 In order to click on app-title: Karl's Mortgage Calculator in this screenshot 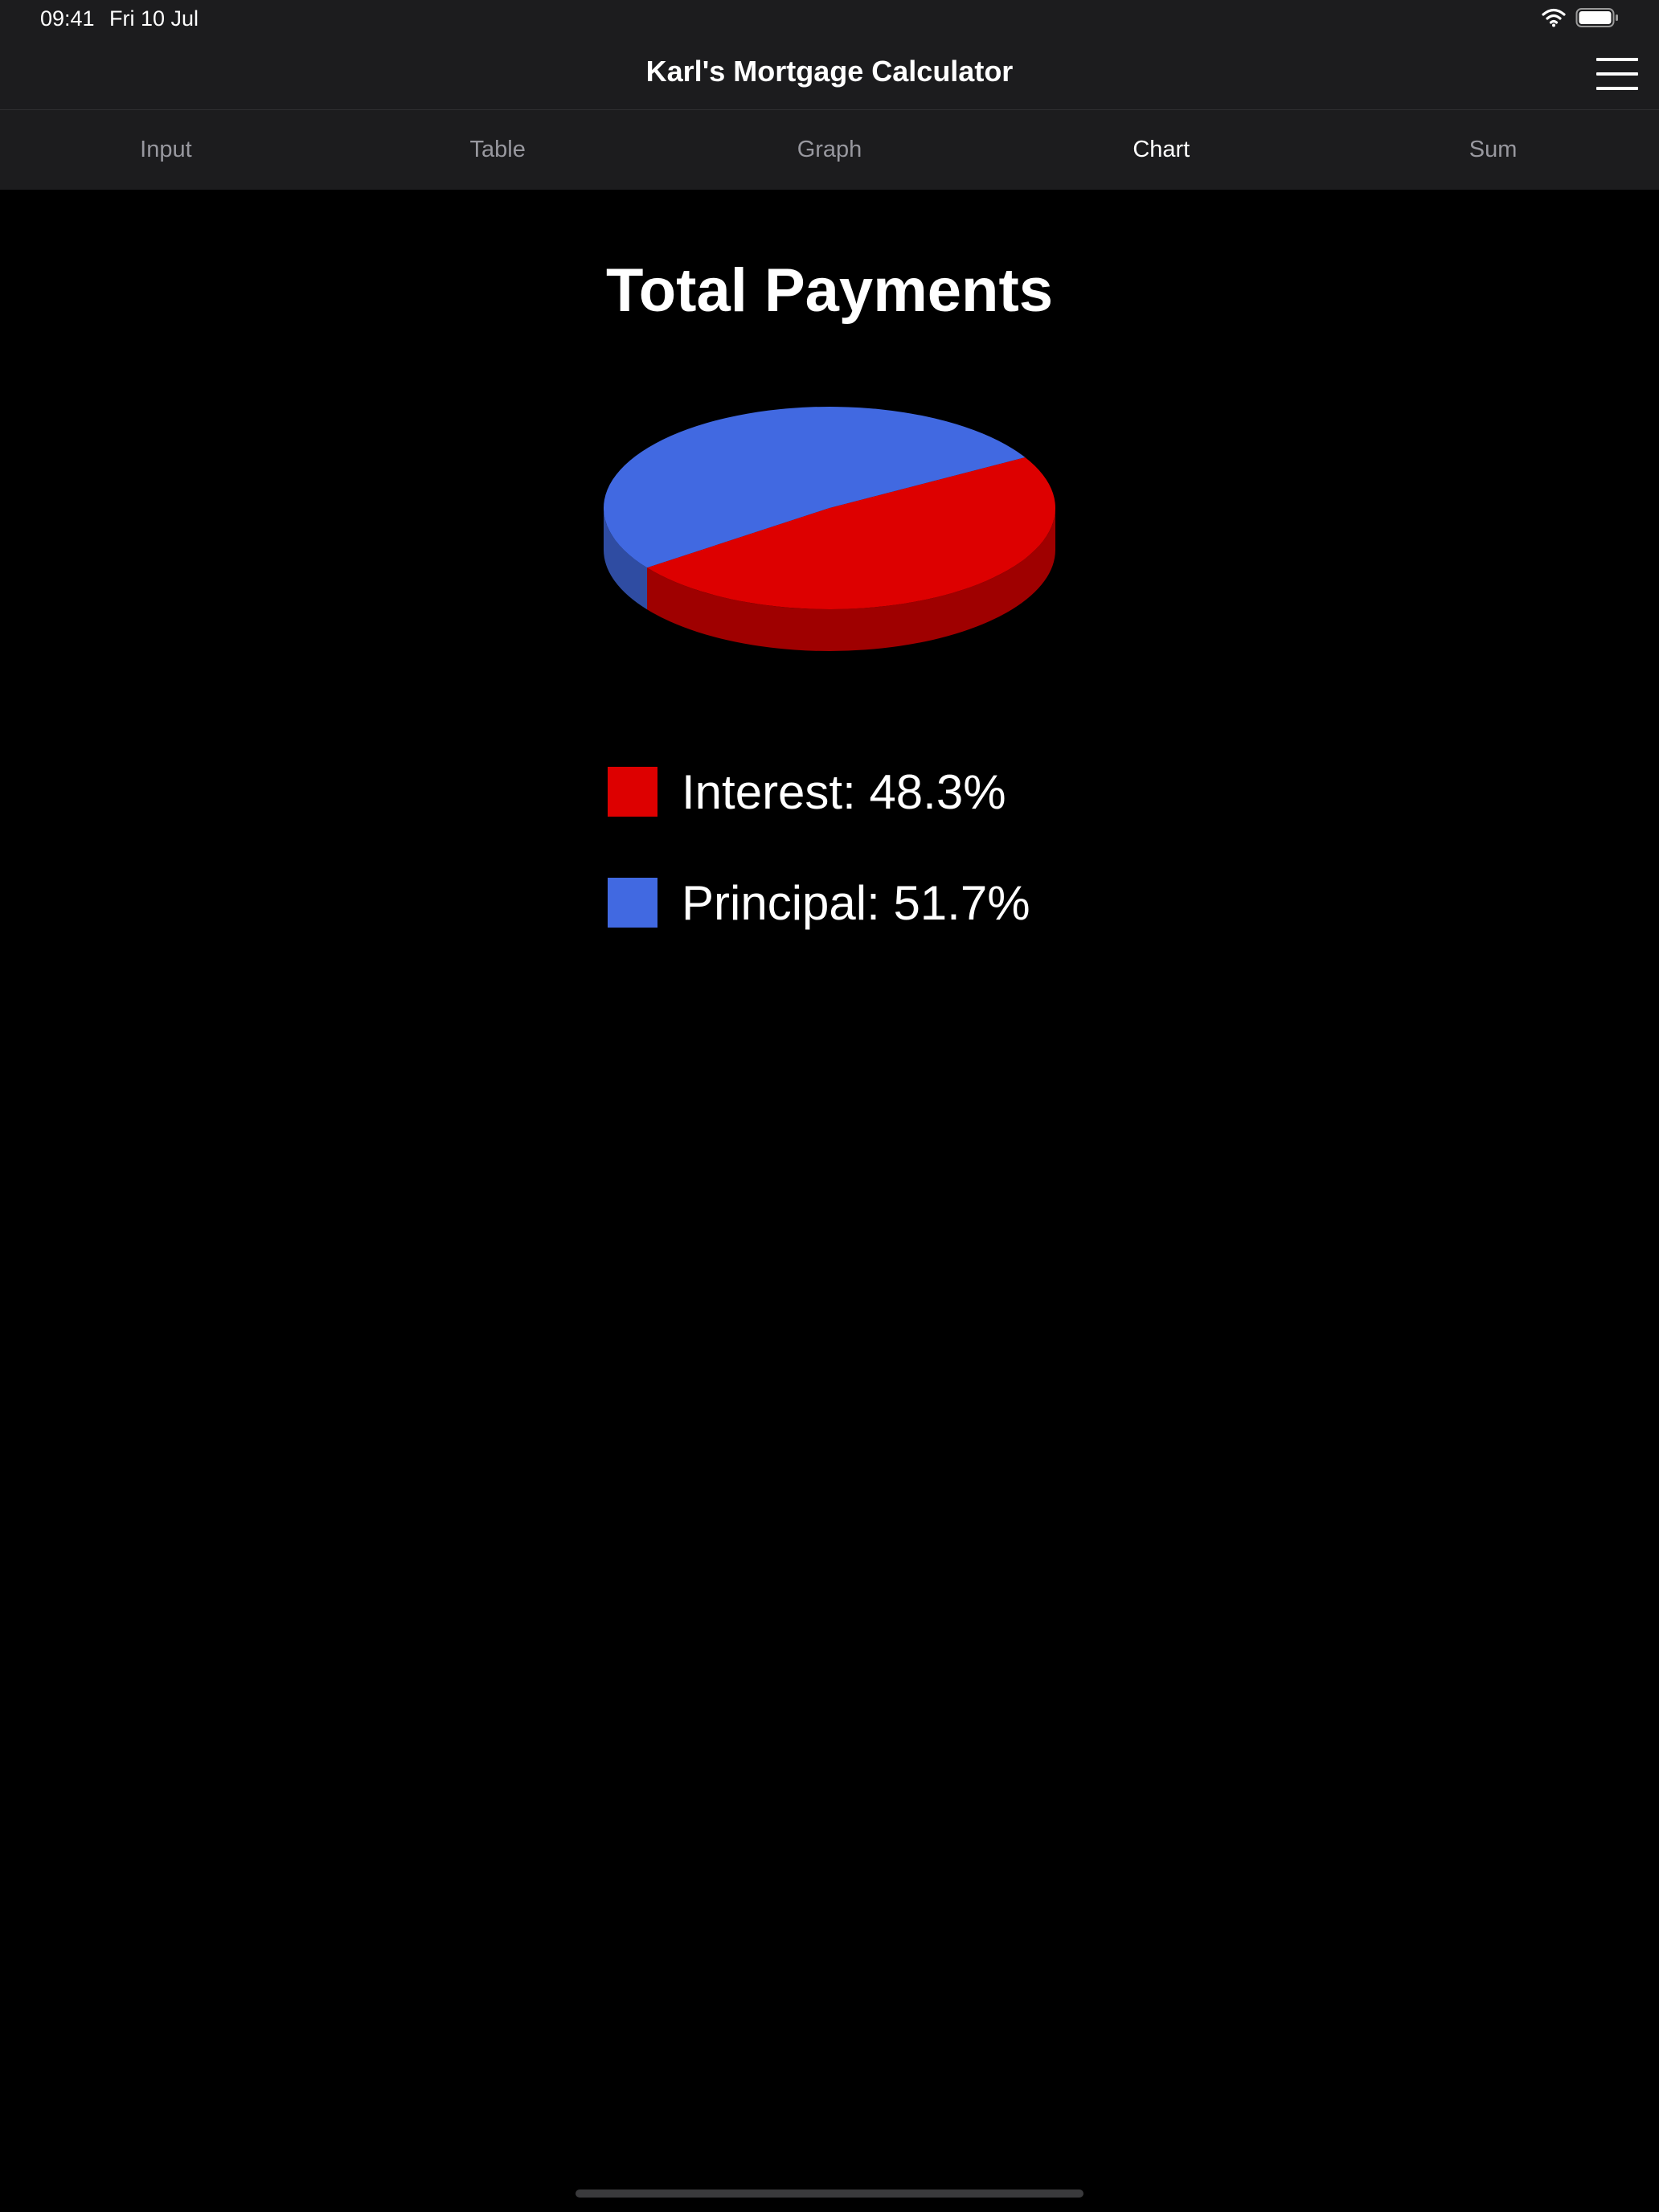, I will do `click(829, 71)`.